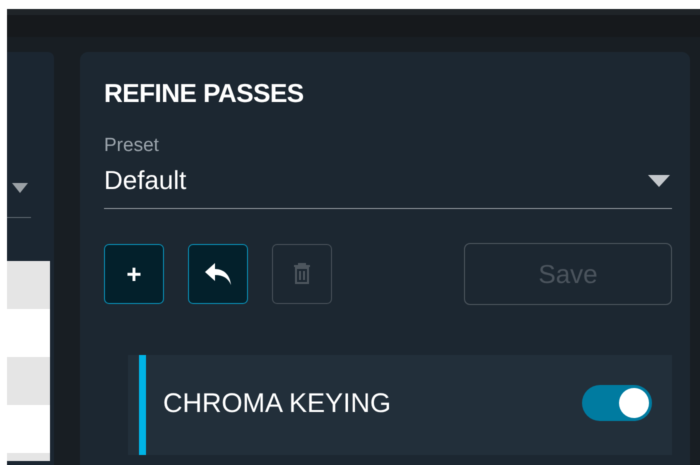  I want to click on preset-label: Preset, so click(132, 146).